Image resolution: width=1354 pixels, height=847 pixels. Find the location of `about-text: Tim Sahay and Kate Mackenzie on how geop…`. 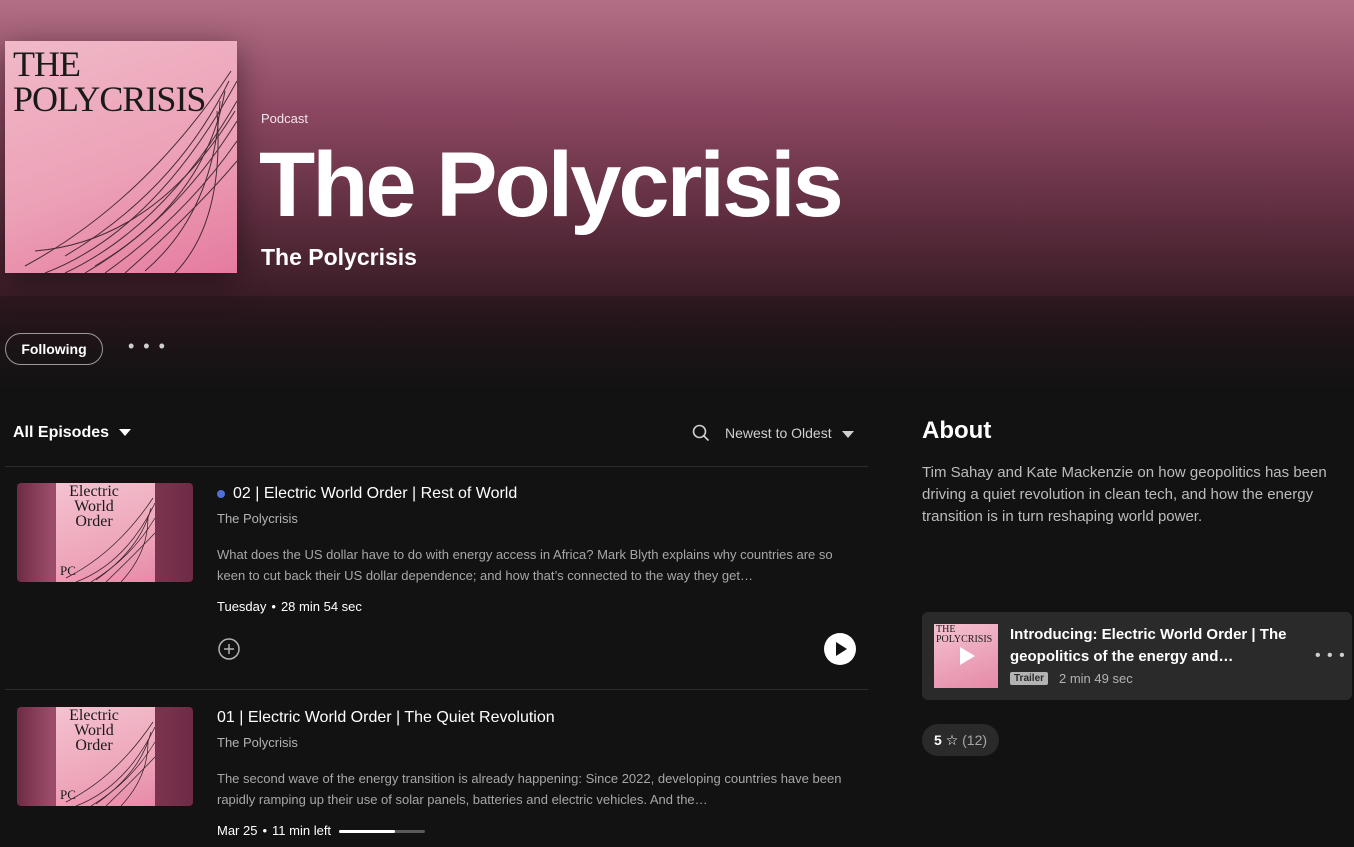

about-text: Tim Sahay and Kate Mackenzie on how geop… is located at coordinates (1124, 494).